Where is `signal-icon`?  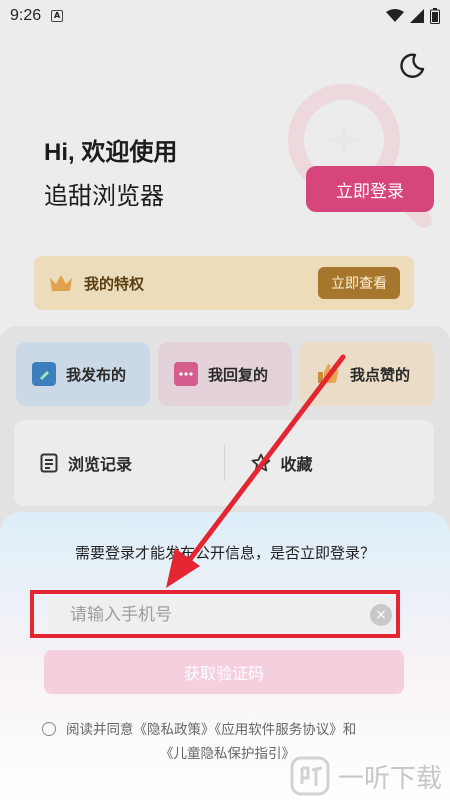
signal-icon is located at coordinates (417, 16).